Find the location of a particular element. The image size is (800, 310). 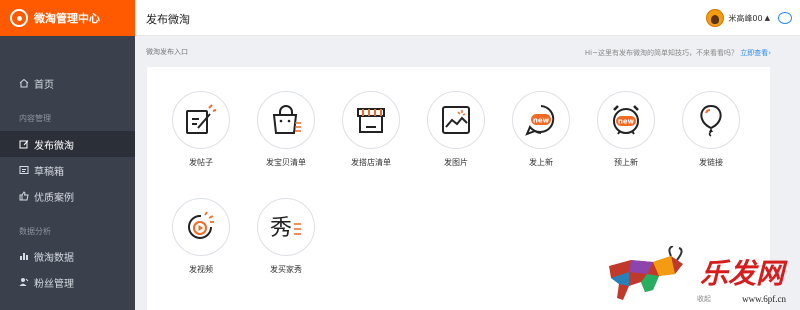

chat-icon is located at coordinates (785, 18).